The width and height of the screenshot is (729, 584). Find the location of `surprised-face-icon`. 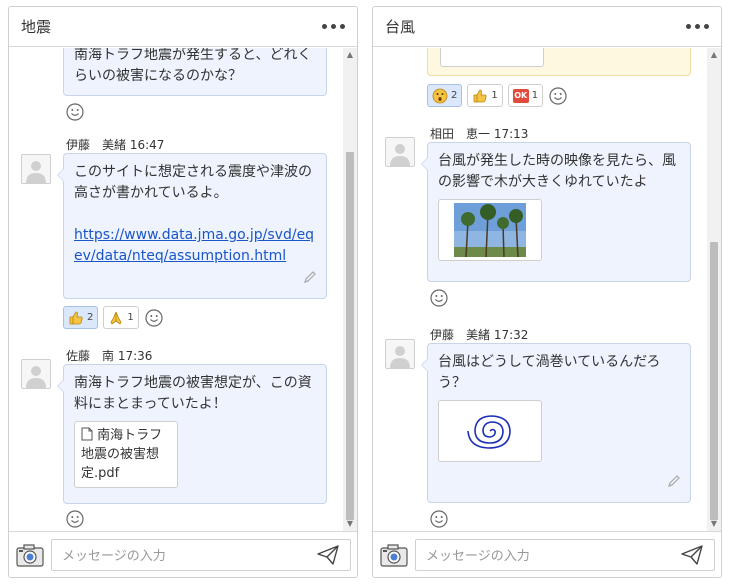

surprised-face-icon is located at coordinates (440, 95).